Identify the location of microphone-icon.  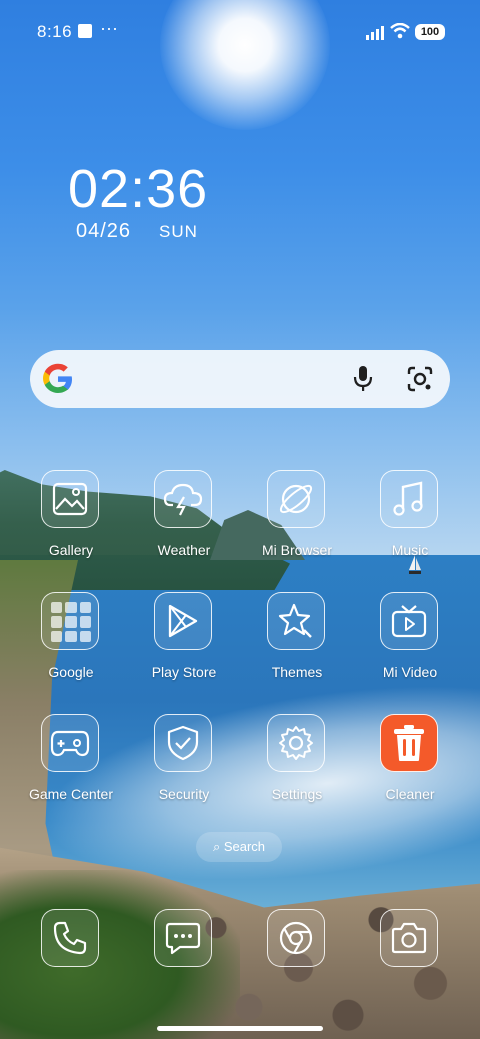
(363, 379).